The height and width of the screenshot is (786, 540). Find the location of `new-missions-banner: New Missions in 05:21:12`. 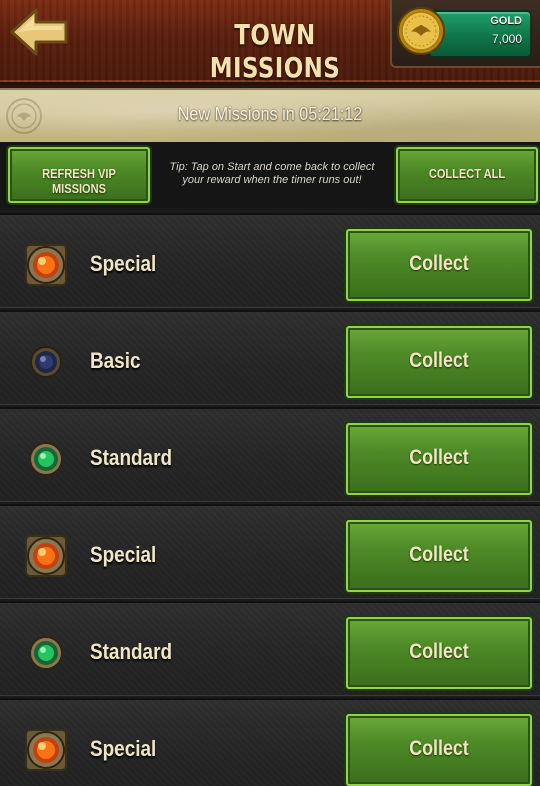

new-missions-banner: New Missions in 05:21:12 is located at coordinates (270, 116).